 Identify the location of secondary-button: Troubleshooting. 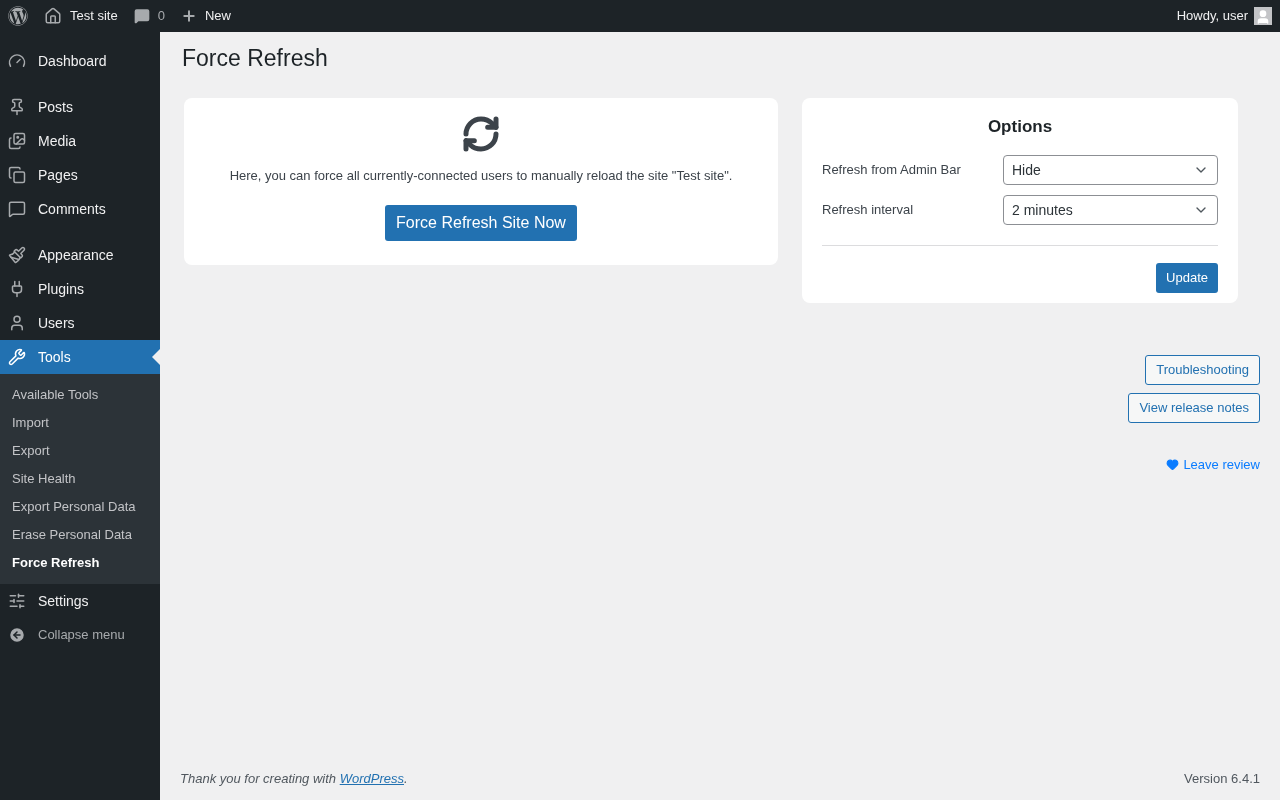
(1202, 370).